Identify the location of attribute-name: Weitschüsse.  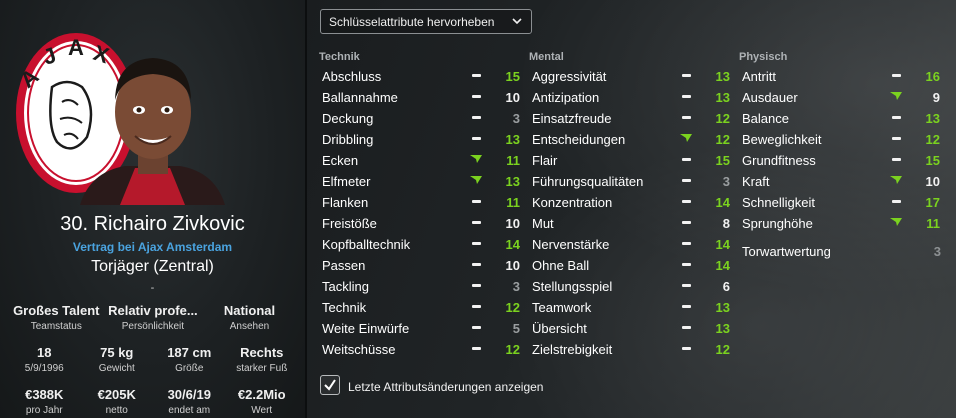
(359, 349).